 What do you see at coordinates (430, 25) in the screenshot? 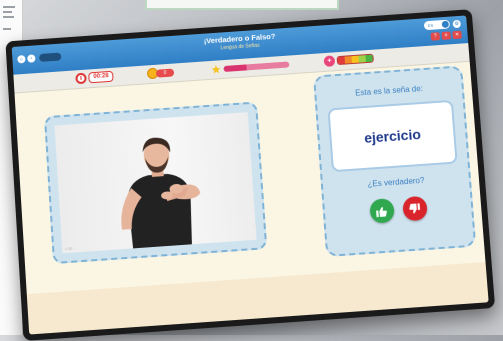
I see `language-label: ES` at bounding box center [430, 25].